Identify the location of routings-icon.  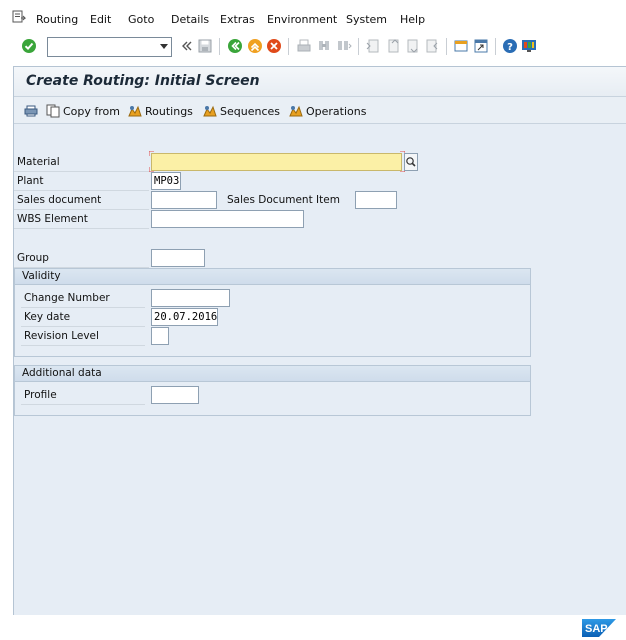
(135, 111).